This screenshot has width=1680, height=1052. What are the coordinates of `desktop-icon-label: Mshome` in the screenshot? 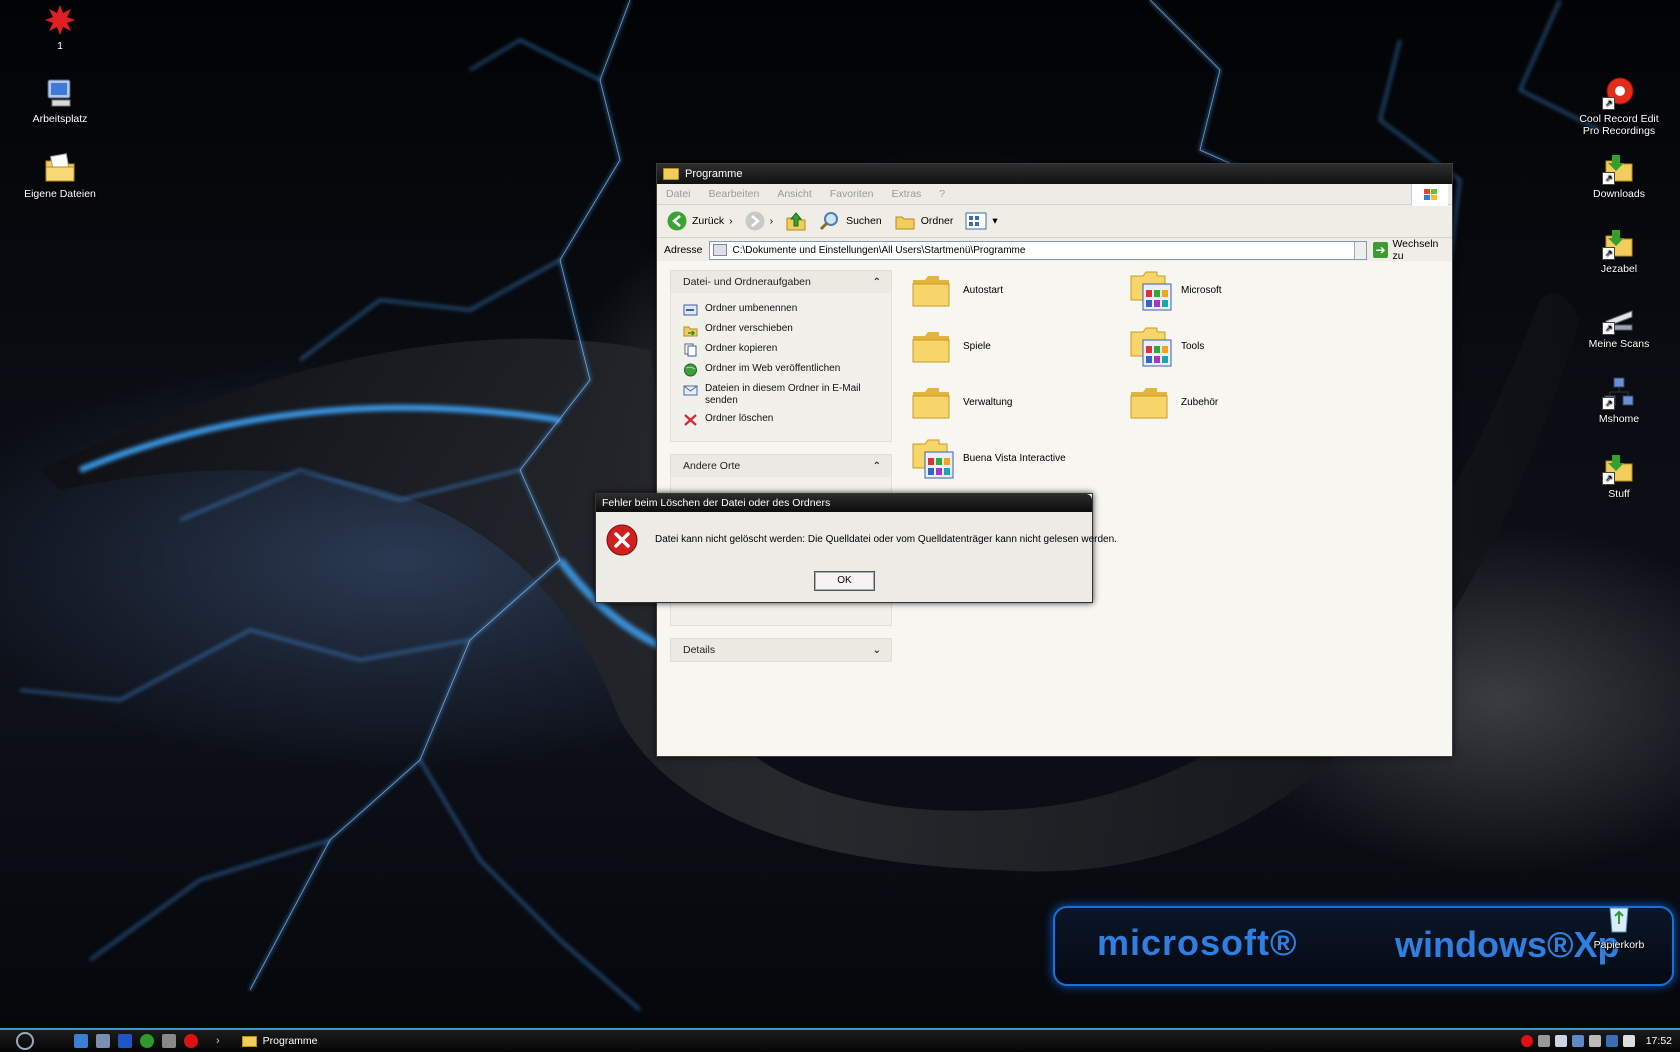 It's located at (1619, 419).